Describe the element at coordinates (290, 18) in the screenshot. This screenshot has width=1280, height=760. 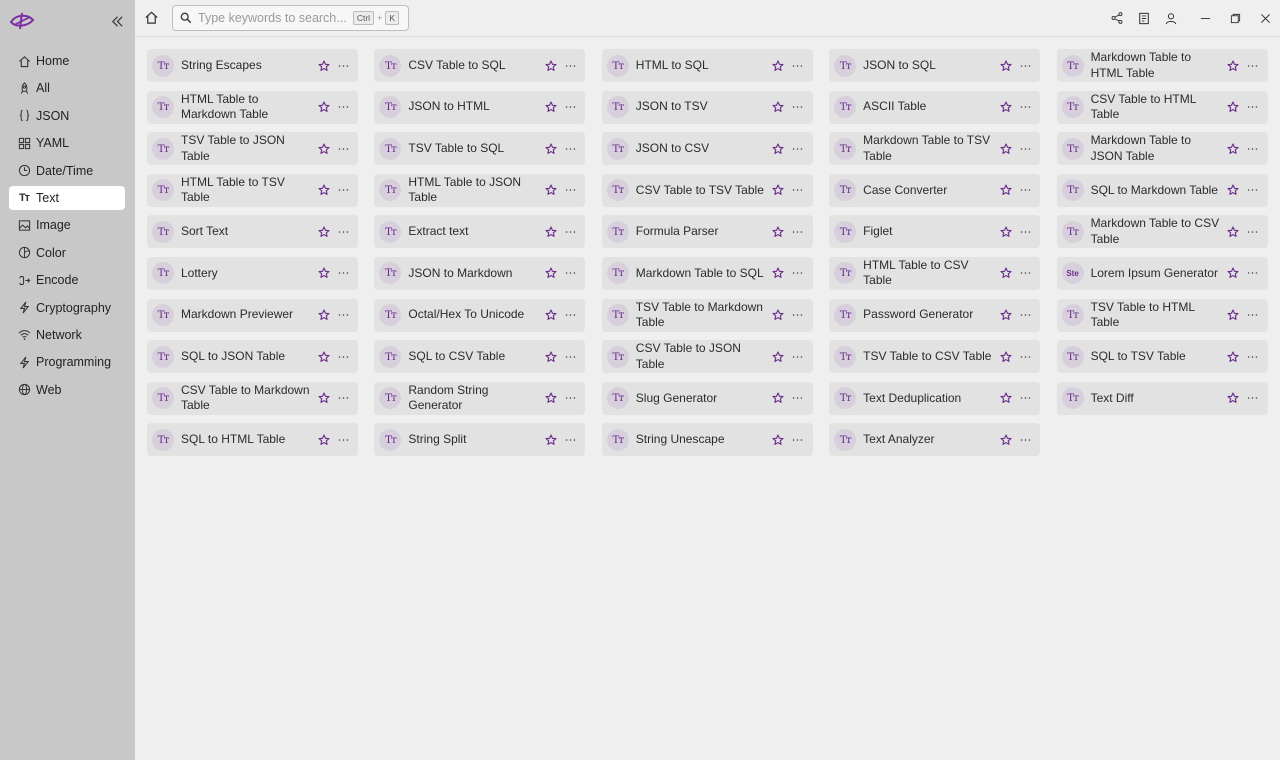
I see `search-box: Ctrl + K` at that location.